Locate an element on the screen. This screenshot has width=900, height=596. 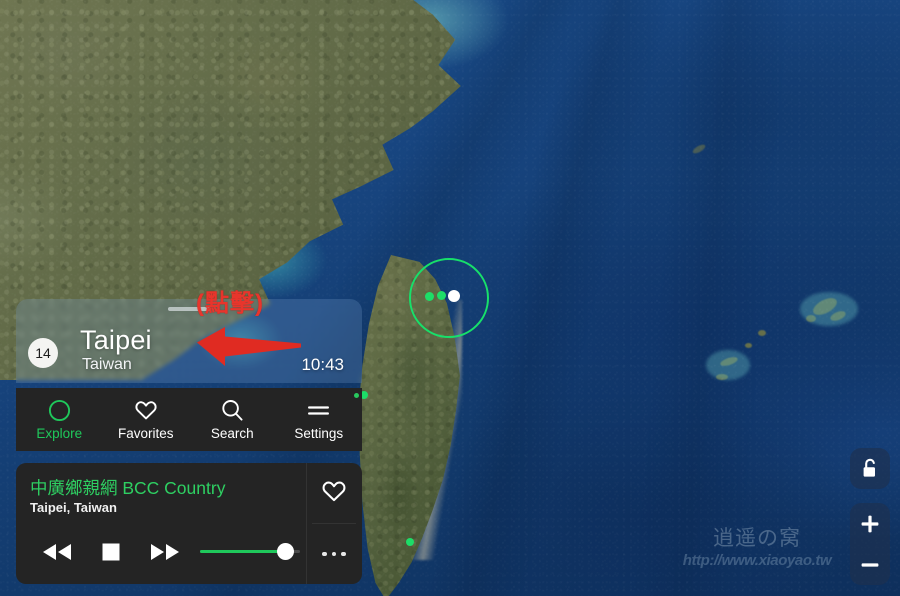
unlock-map-button is located at coordinates (870, 468).